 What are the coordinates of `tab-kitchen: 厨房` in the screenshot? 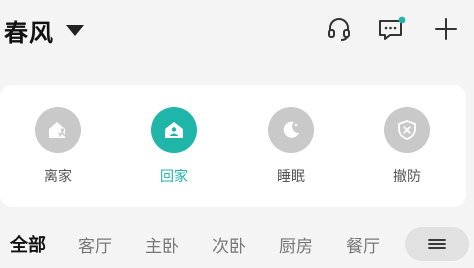 It's located at (296, 244).